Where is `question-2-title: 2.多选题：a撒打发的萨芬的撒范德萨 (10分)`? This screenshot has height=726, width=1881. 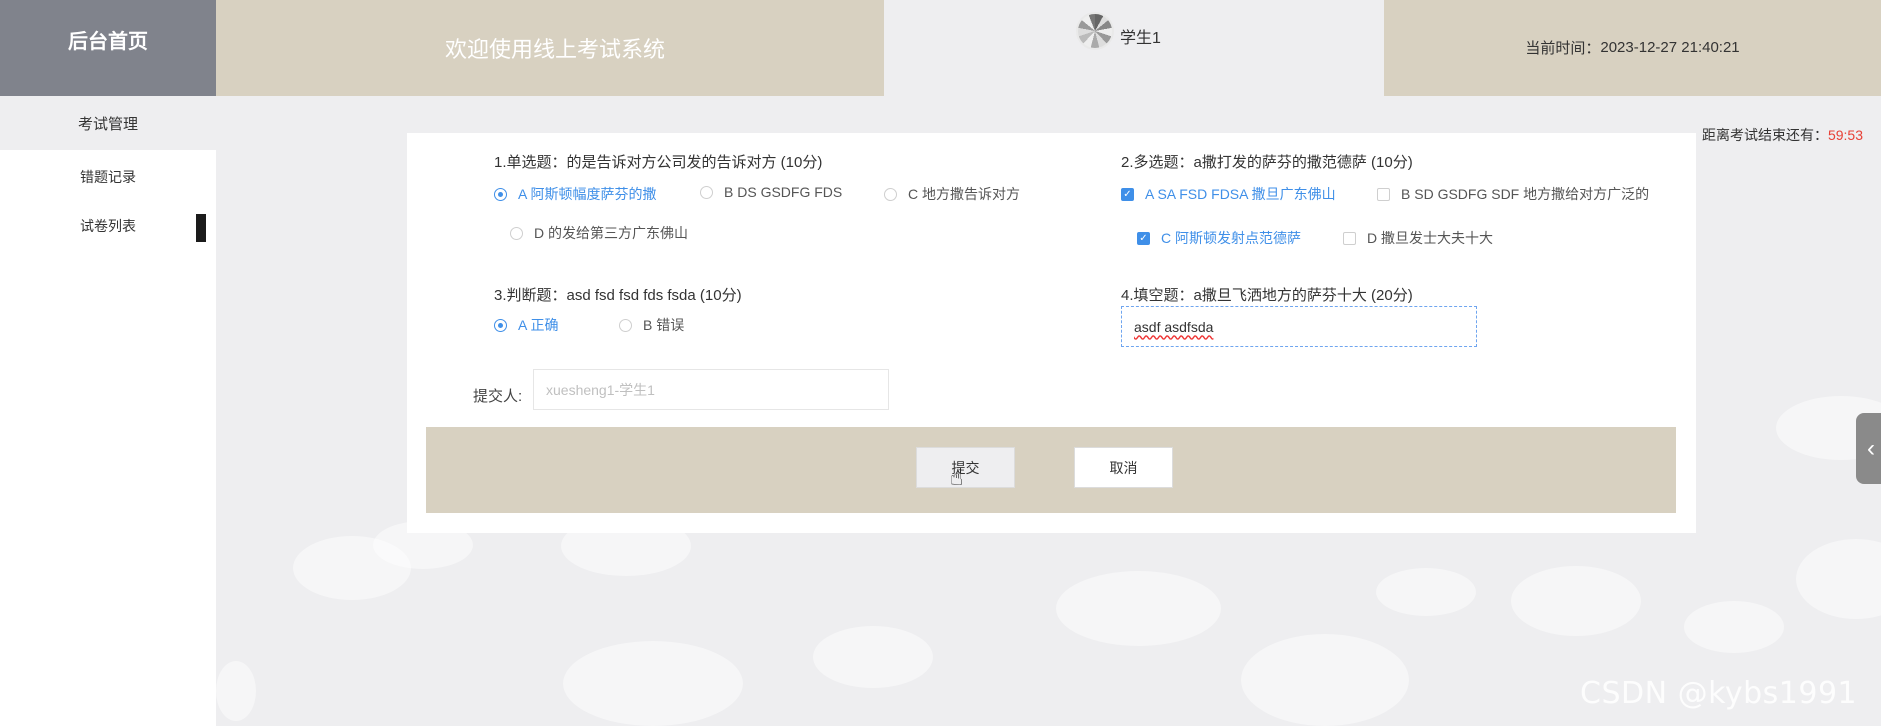
question-2-title: 2.多选题：a撒打发的萨芬的撒范德萨 (10分) is located at coordinates (1267, 162).